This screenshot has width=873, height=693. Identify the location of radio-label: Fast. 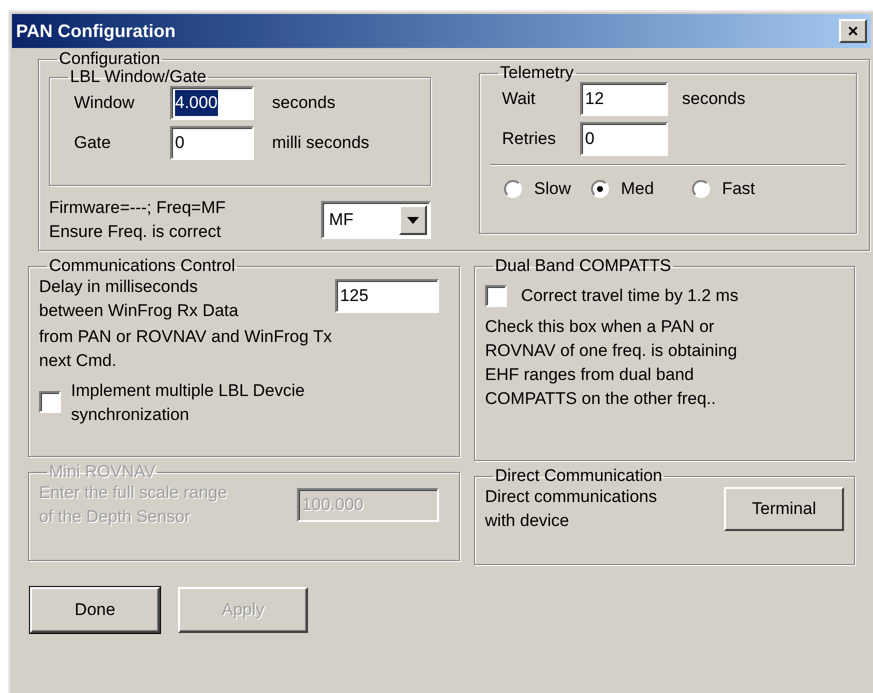
(738, 189).